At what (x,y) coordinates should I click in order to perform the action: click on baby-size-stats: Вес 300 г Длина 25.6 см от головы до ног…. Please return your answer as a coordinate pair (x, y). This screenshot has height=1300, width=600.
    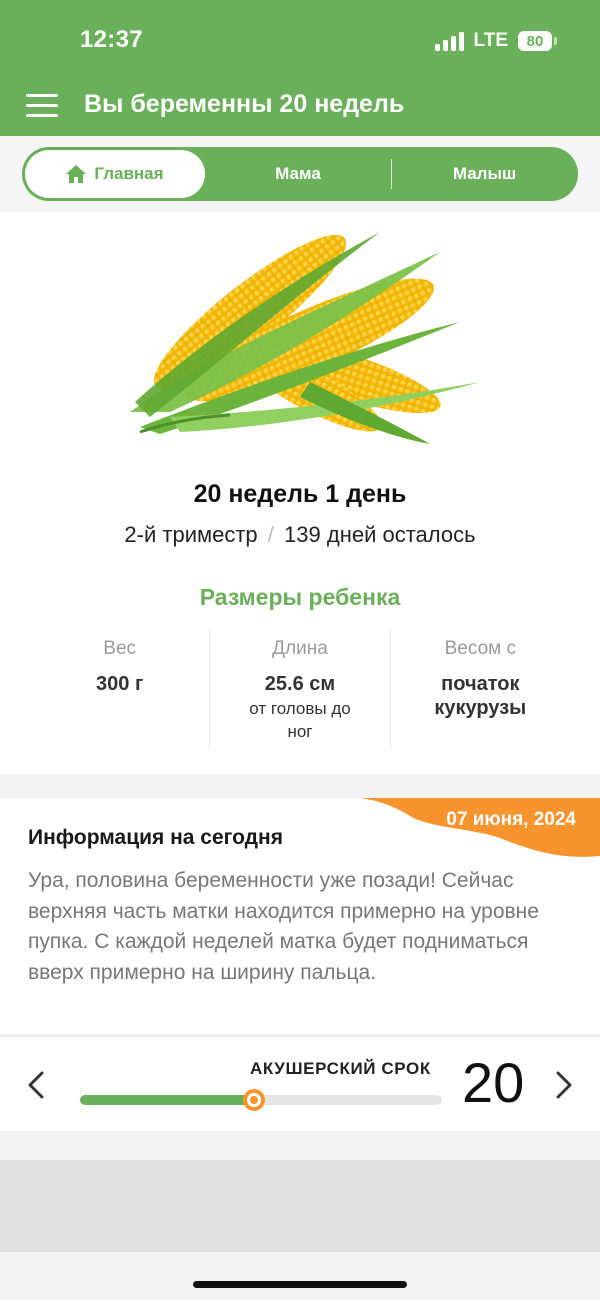
    Looking at the image, I should click on (300, 689).